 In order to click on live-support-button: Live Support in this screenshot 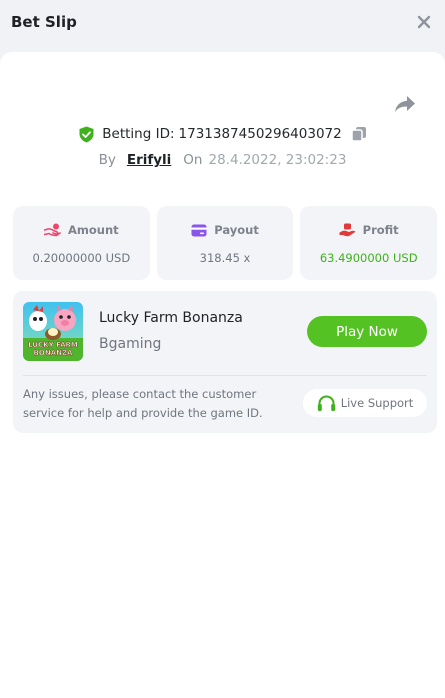, I will do `click(365, 403)`.